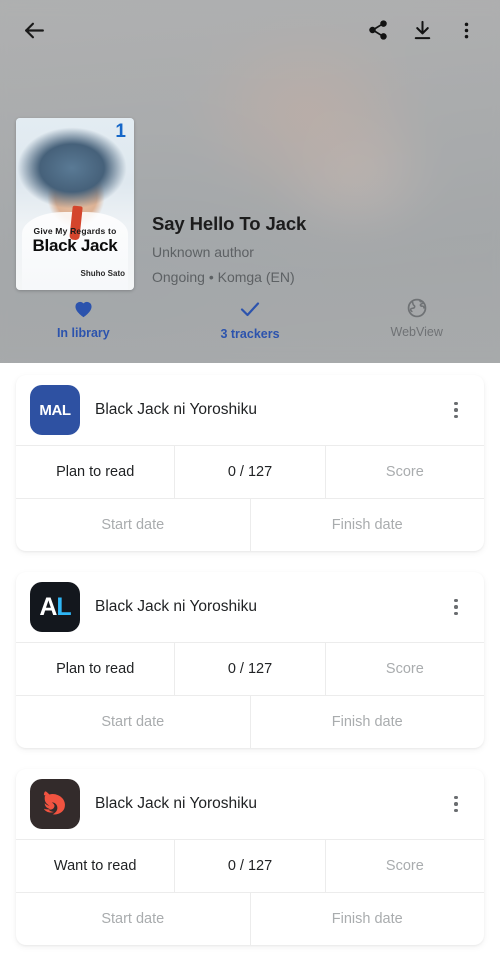  I want to click on tracker-status-row: Want to read 0 / 127 Score, so click(250, 865).